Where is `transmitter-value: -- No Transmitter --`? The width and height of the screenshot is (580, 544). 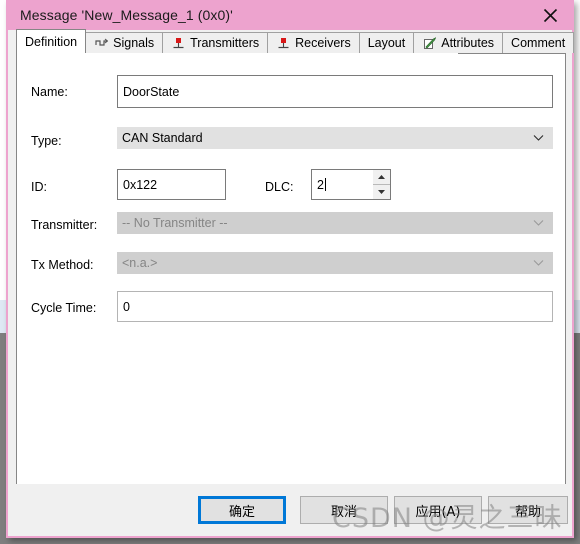 transmitter-value: -- No Transmitter -- is located at coordinates (175, 223).